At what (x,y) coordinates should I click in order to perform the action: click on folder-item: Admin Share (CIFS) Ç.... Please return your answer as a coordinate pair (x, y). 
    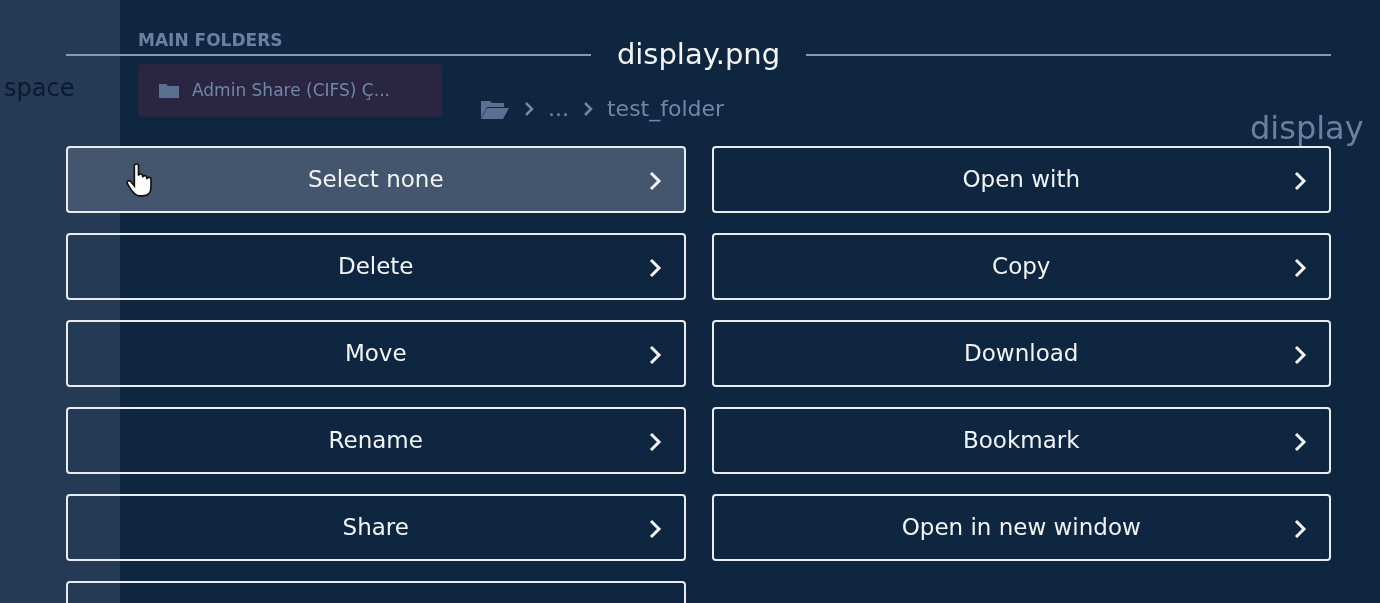
    Looking at the image, I should click on (290, 90).